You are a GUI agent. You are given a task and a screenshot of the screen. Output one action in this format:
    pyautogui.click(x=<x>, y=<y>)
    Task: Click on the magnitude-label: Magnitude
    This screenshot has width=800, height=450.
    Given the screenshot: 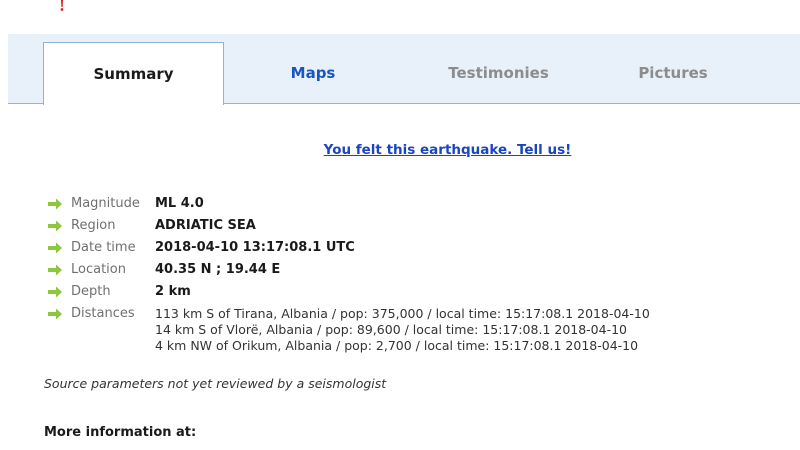 What is the action you would take?
    pyautogui.click(x=105, y=203)
    